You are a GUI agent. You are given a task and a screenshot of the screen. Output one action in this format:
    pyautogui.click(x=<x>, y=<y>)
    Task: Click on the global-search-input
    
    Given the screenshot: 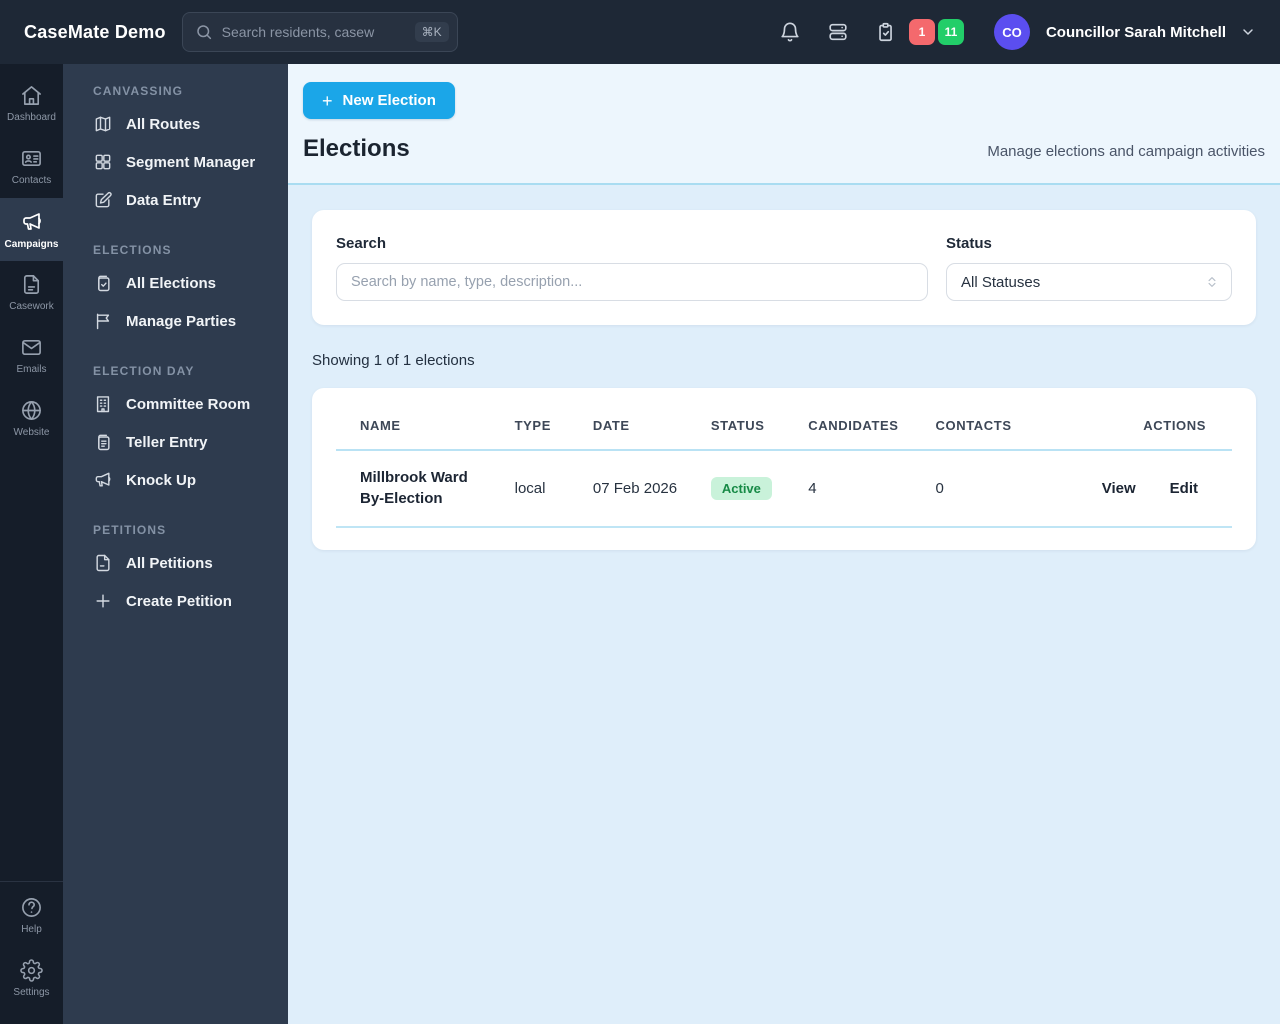 What is the action you would take?
    pyautogui.click(x=318, y=32)
    